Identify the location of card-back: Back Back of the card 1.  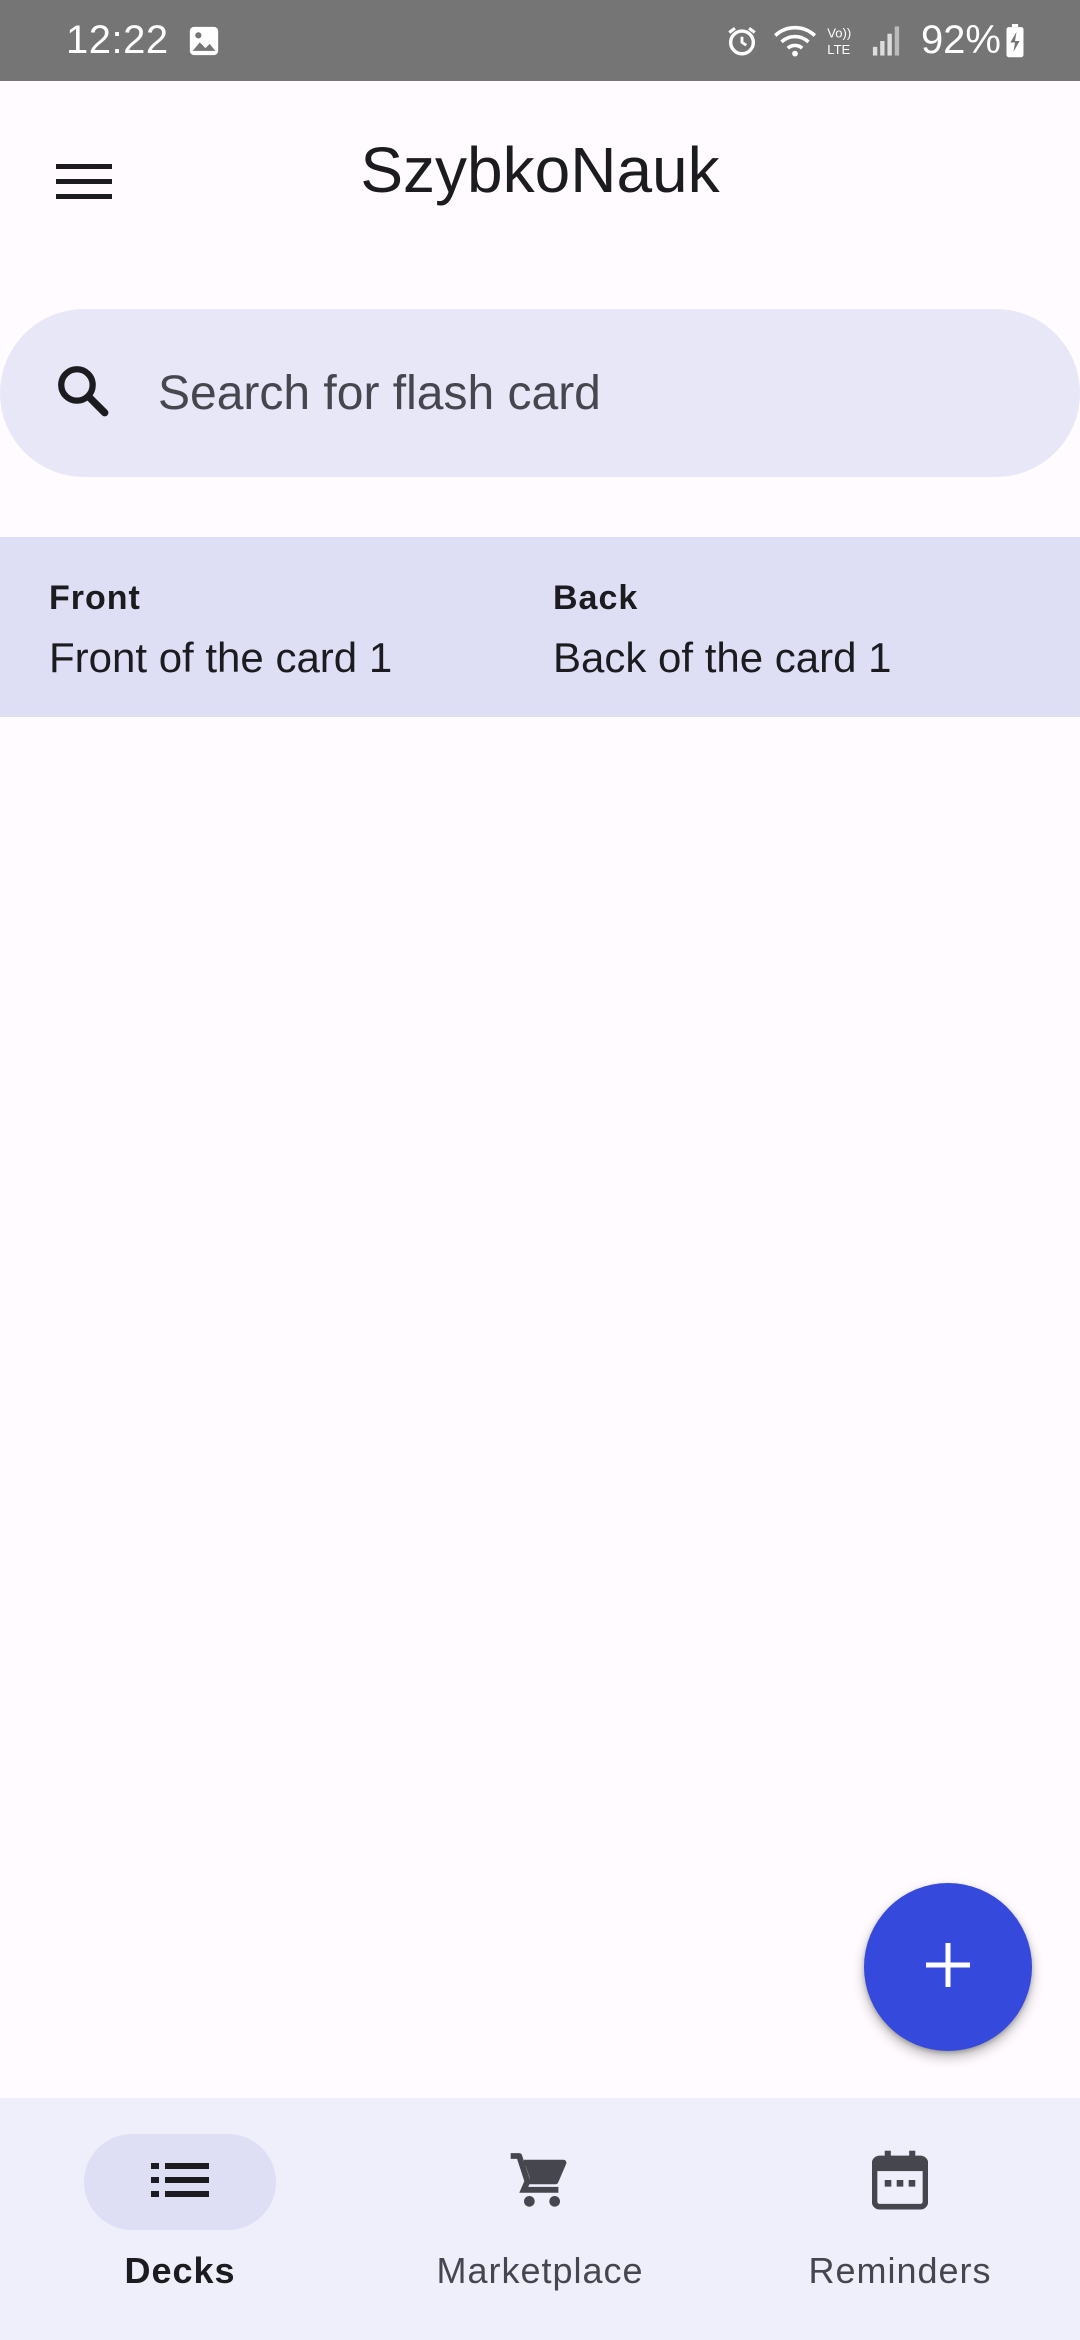
(722, 630).